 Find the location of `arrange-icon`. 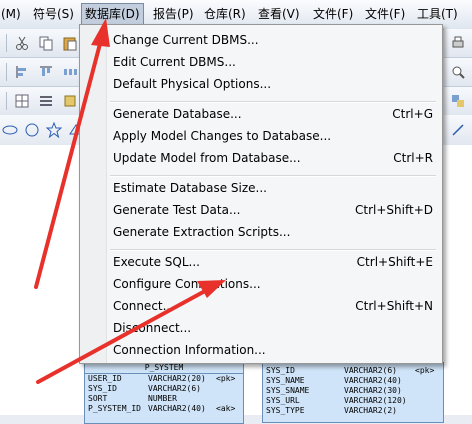

arrange-icon is located at coordinates (458, 101).